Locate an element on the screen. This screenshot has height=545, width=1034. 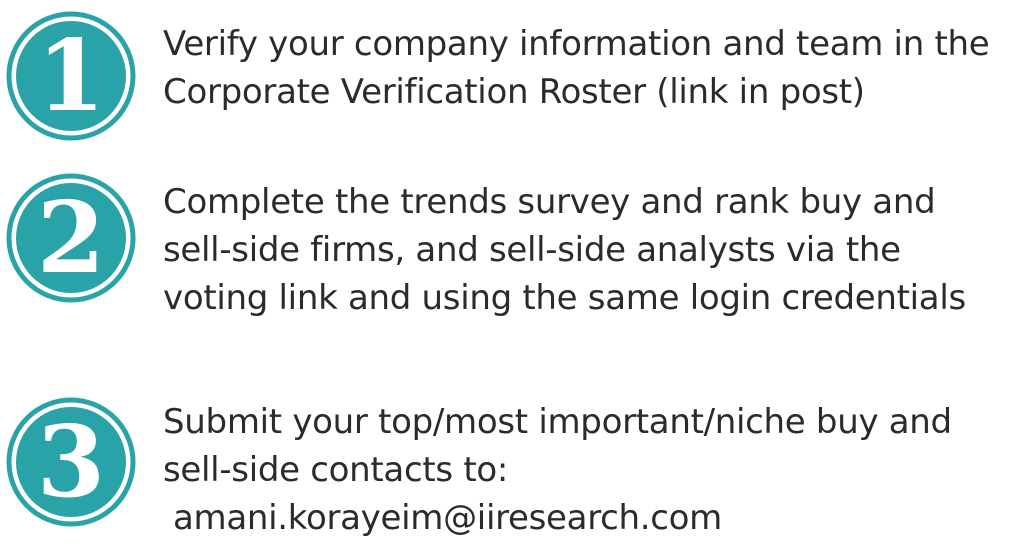
step-3-line-2: sell-side contacts to: is located at coordinates (336, 470).